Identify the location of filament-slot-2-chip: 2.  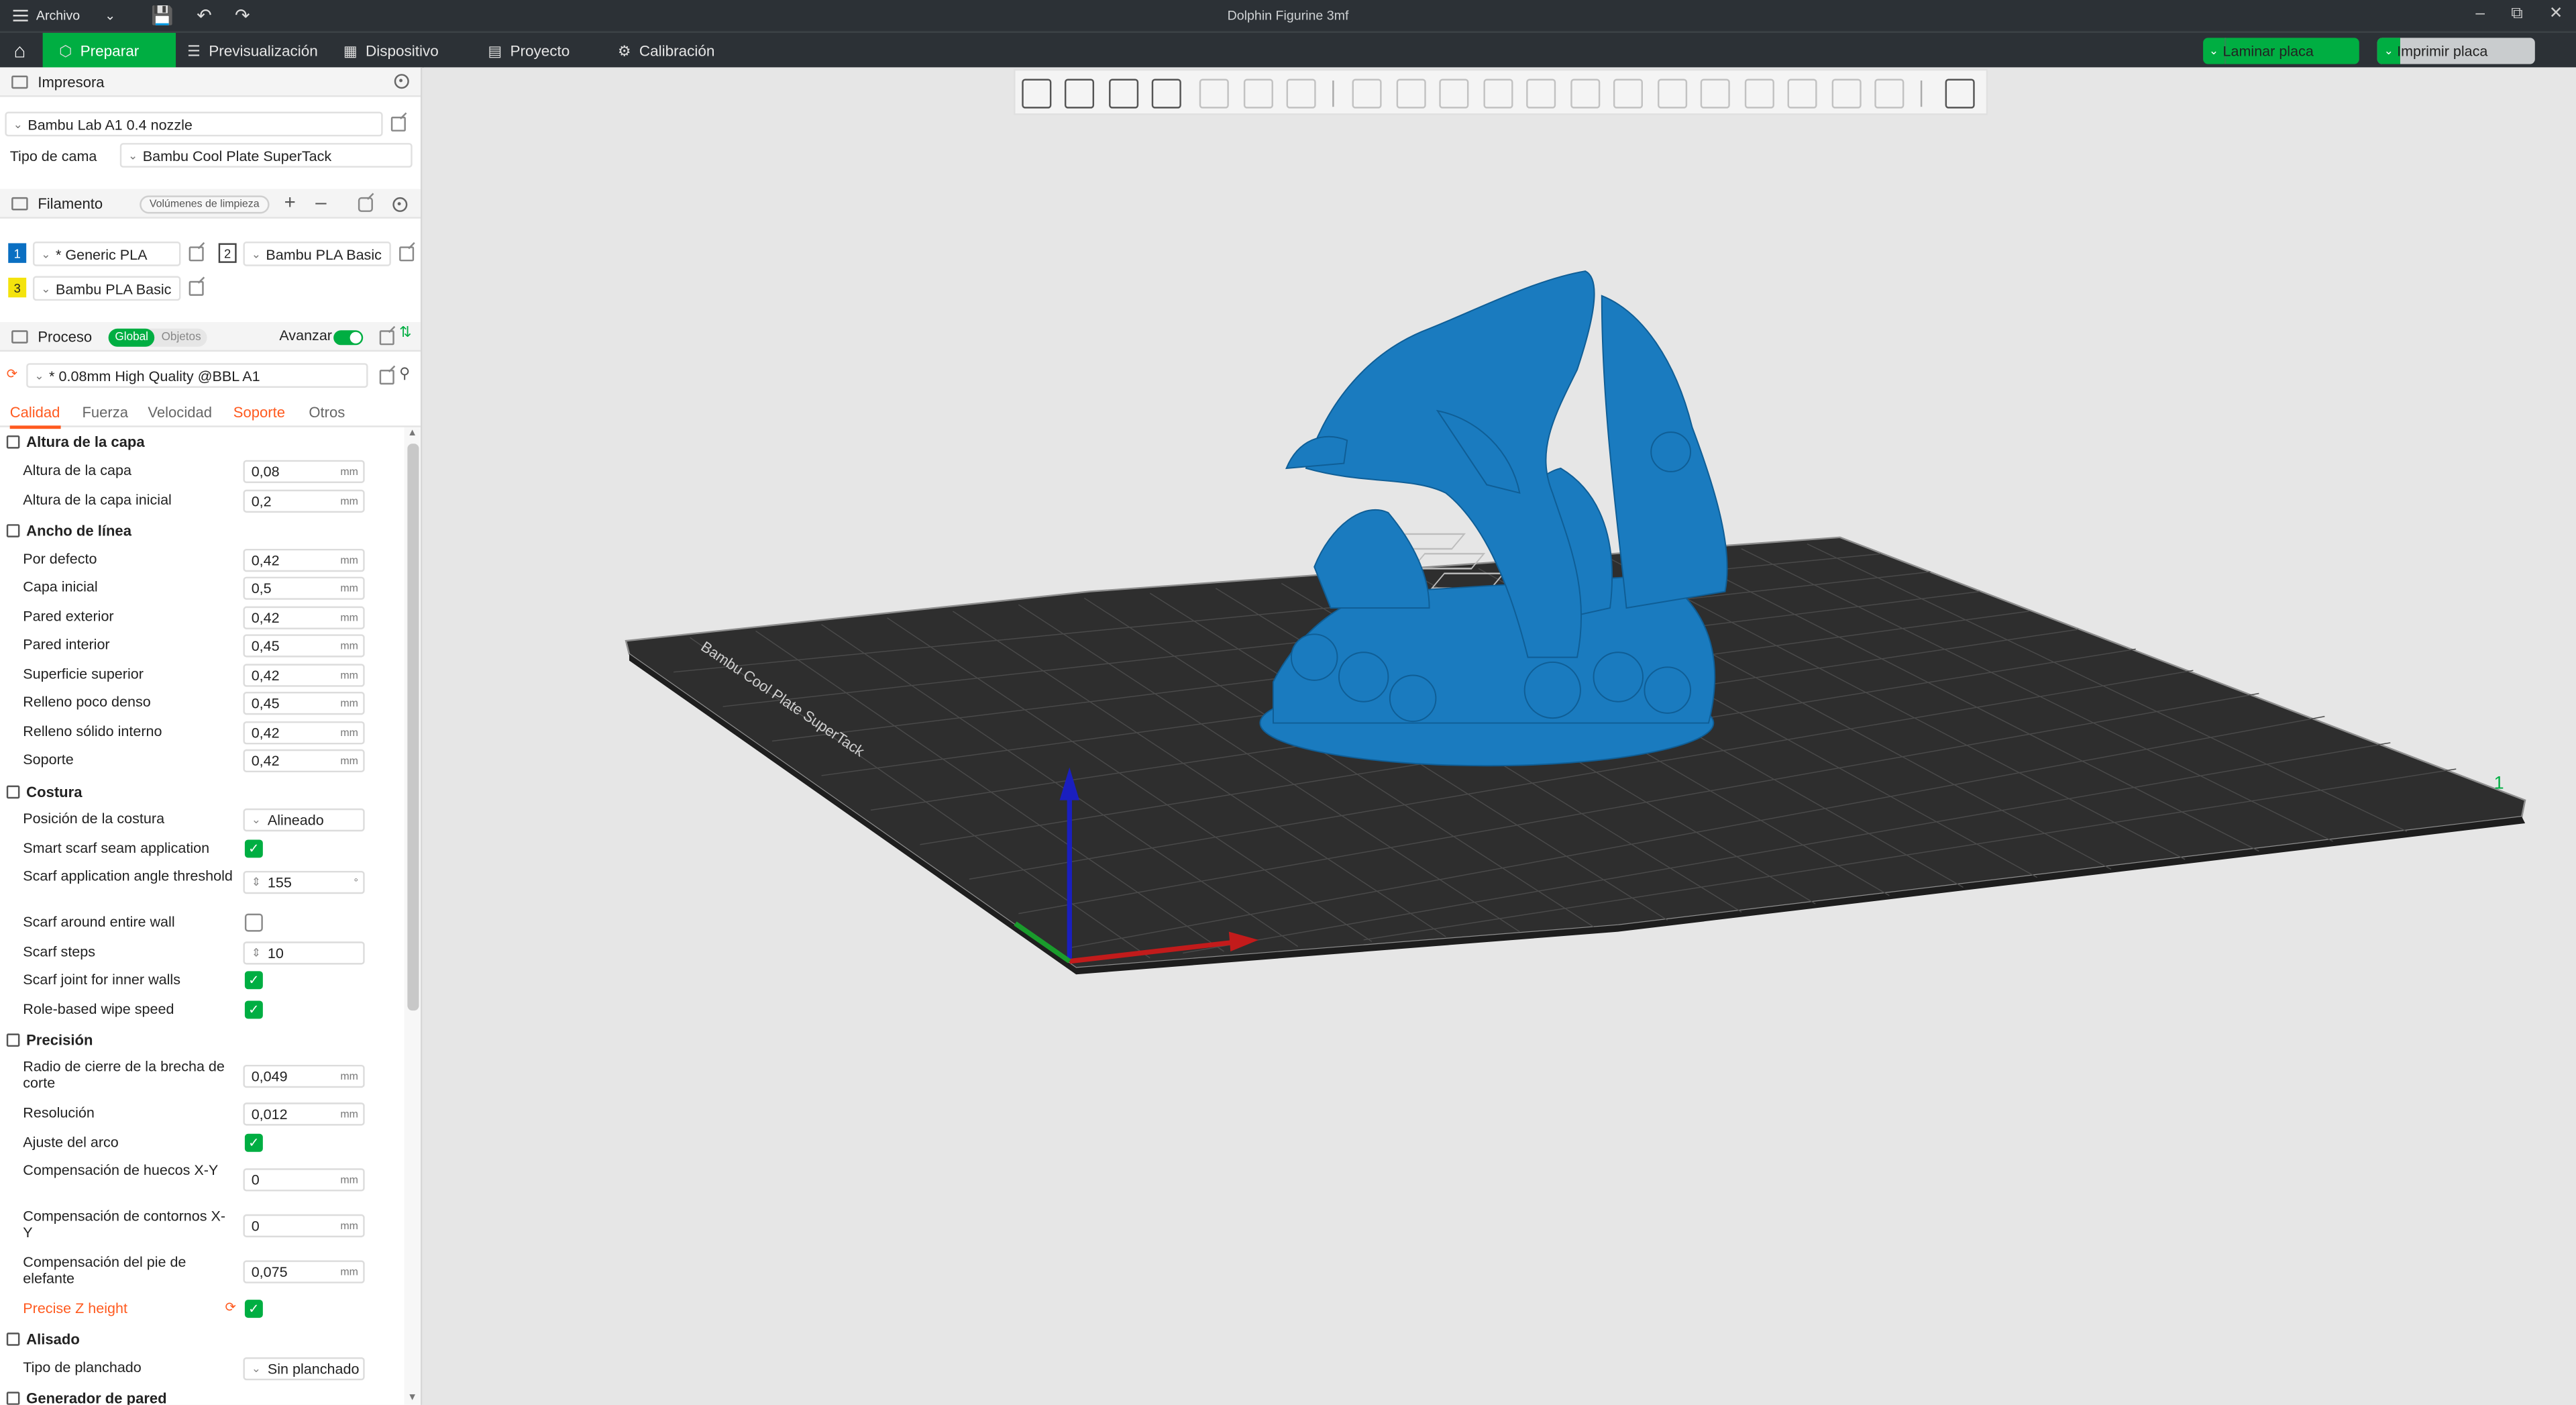
(227, 253).